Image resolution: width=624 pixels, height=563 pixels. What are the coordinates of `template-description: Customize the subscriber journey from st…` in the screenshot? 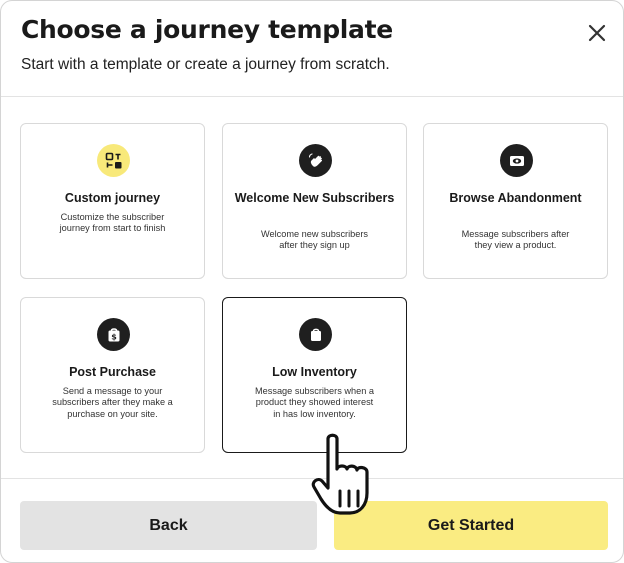 It's located at (112, 223).